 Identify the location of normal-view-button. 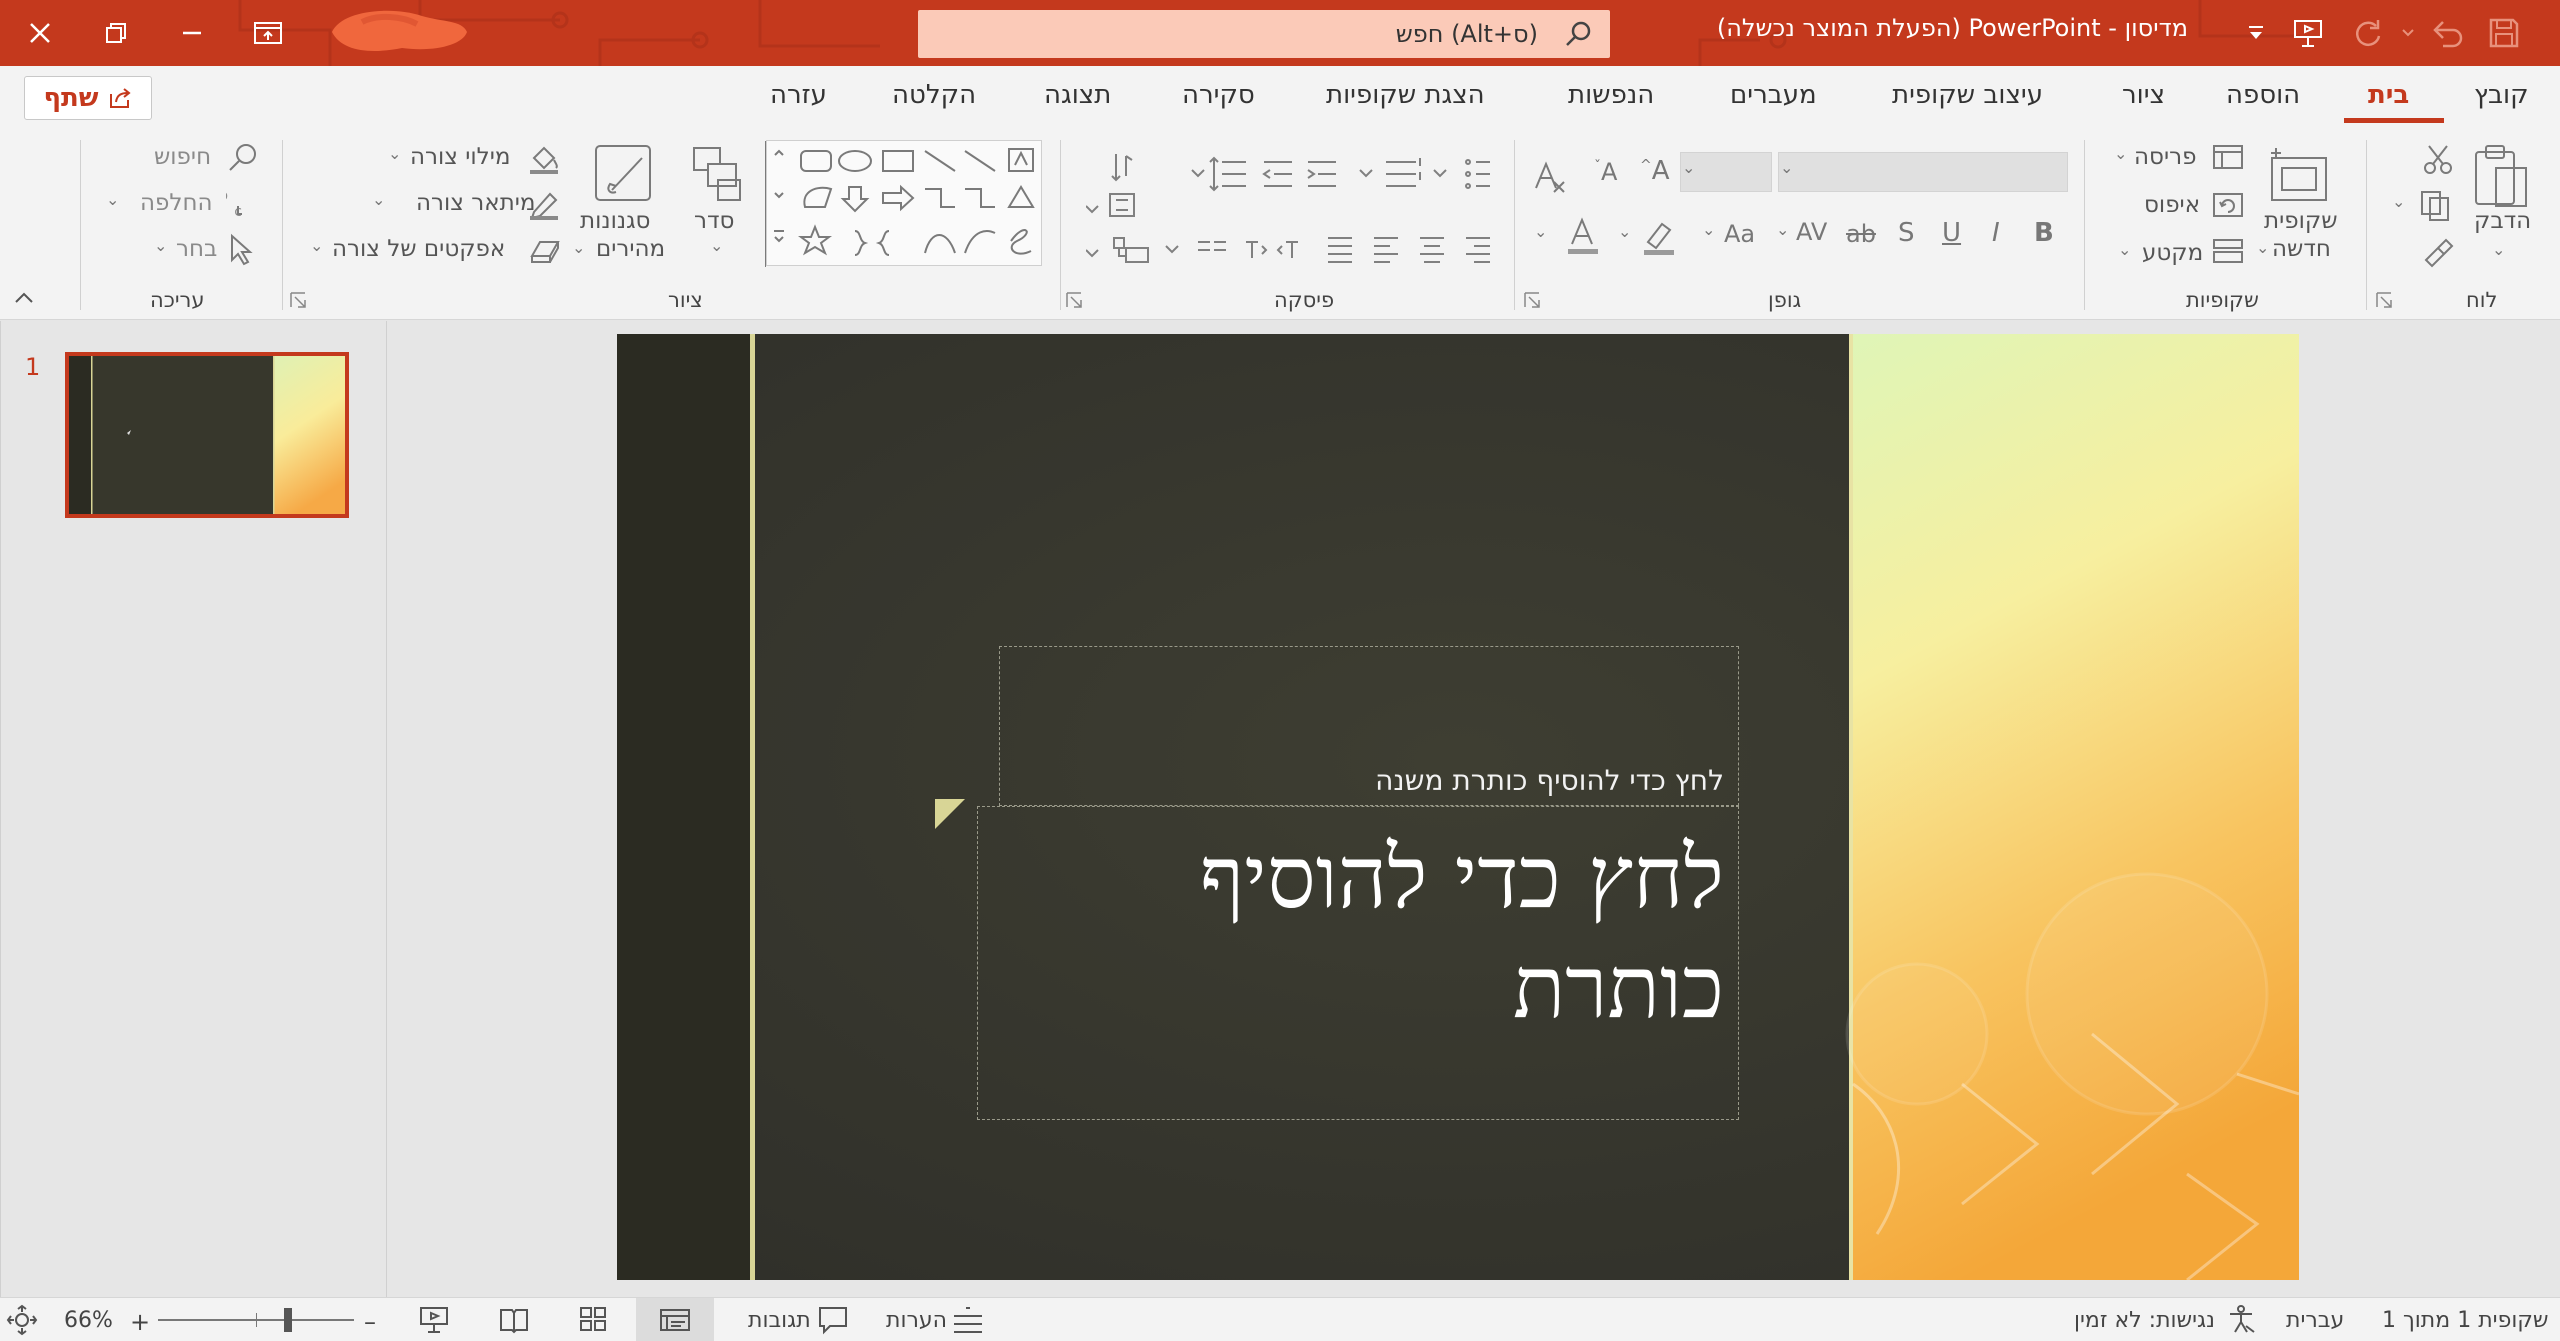
(675, 1319).